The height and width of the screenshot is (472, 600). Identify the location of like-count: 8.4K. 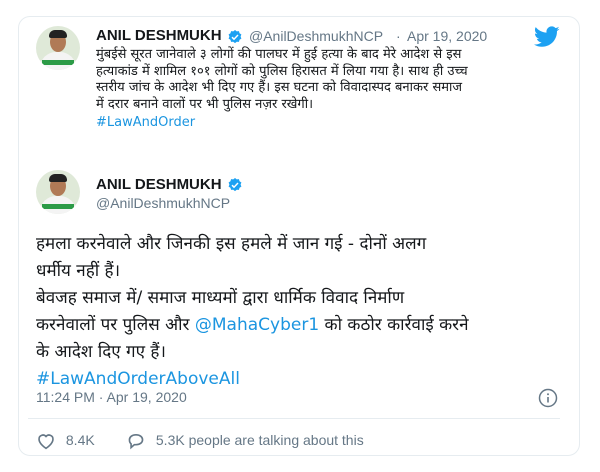
(80, 440).